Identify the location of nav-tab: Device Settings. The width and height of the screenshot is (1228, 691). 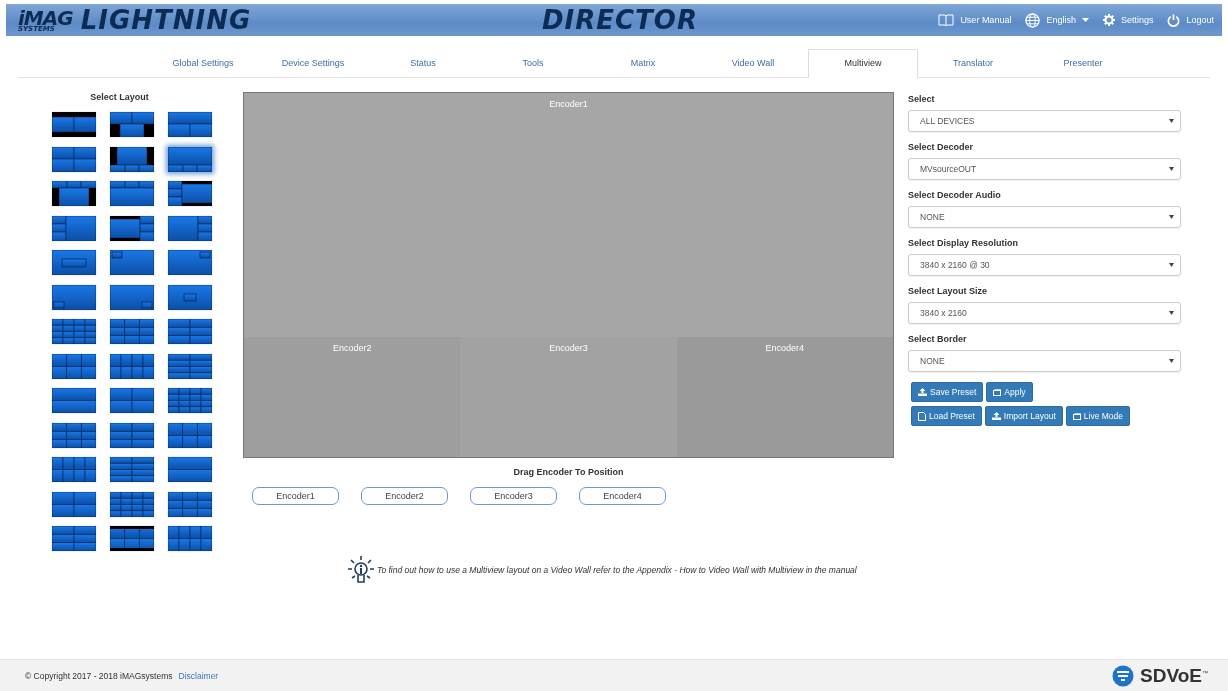
(313, 63).